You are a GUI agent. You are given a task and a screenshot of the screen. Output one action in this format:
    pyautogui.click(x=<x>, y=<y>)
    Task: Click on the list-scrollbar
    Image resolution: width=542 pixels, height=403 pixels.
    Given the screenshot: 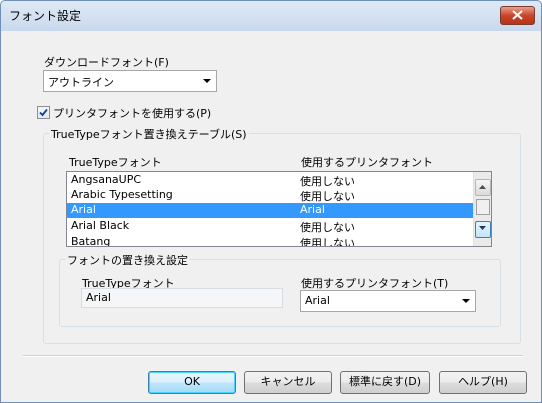 What is the action you would take?
    pyautogui.click(x=482, y=209)
    